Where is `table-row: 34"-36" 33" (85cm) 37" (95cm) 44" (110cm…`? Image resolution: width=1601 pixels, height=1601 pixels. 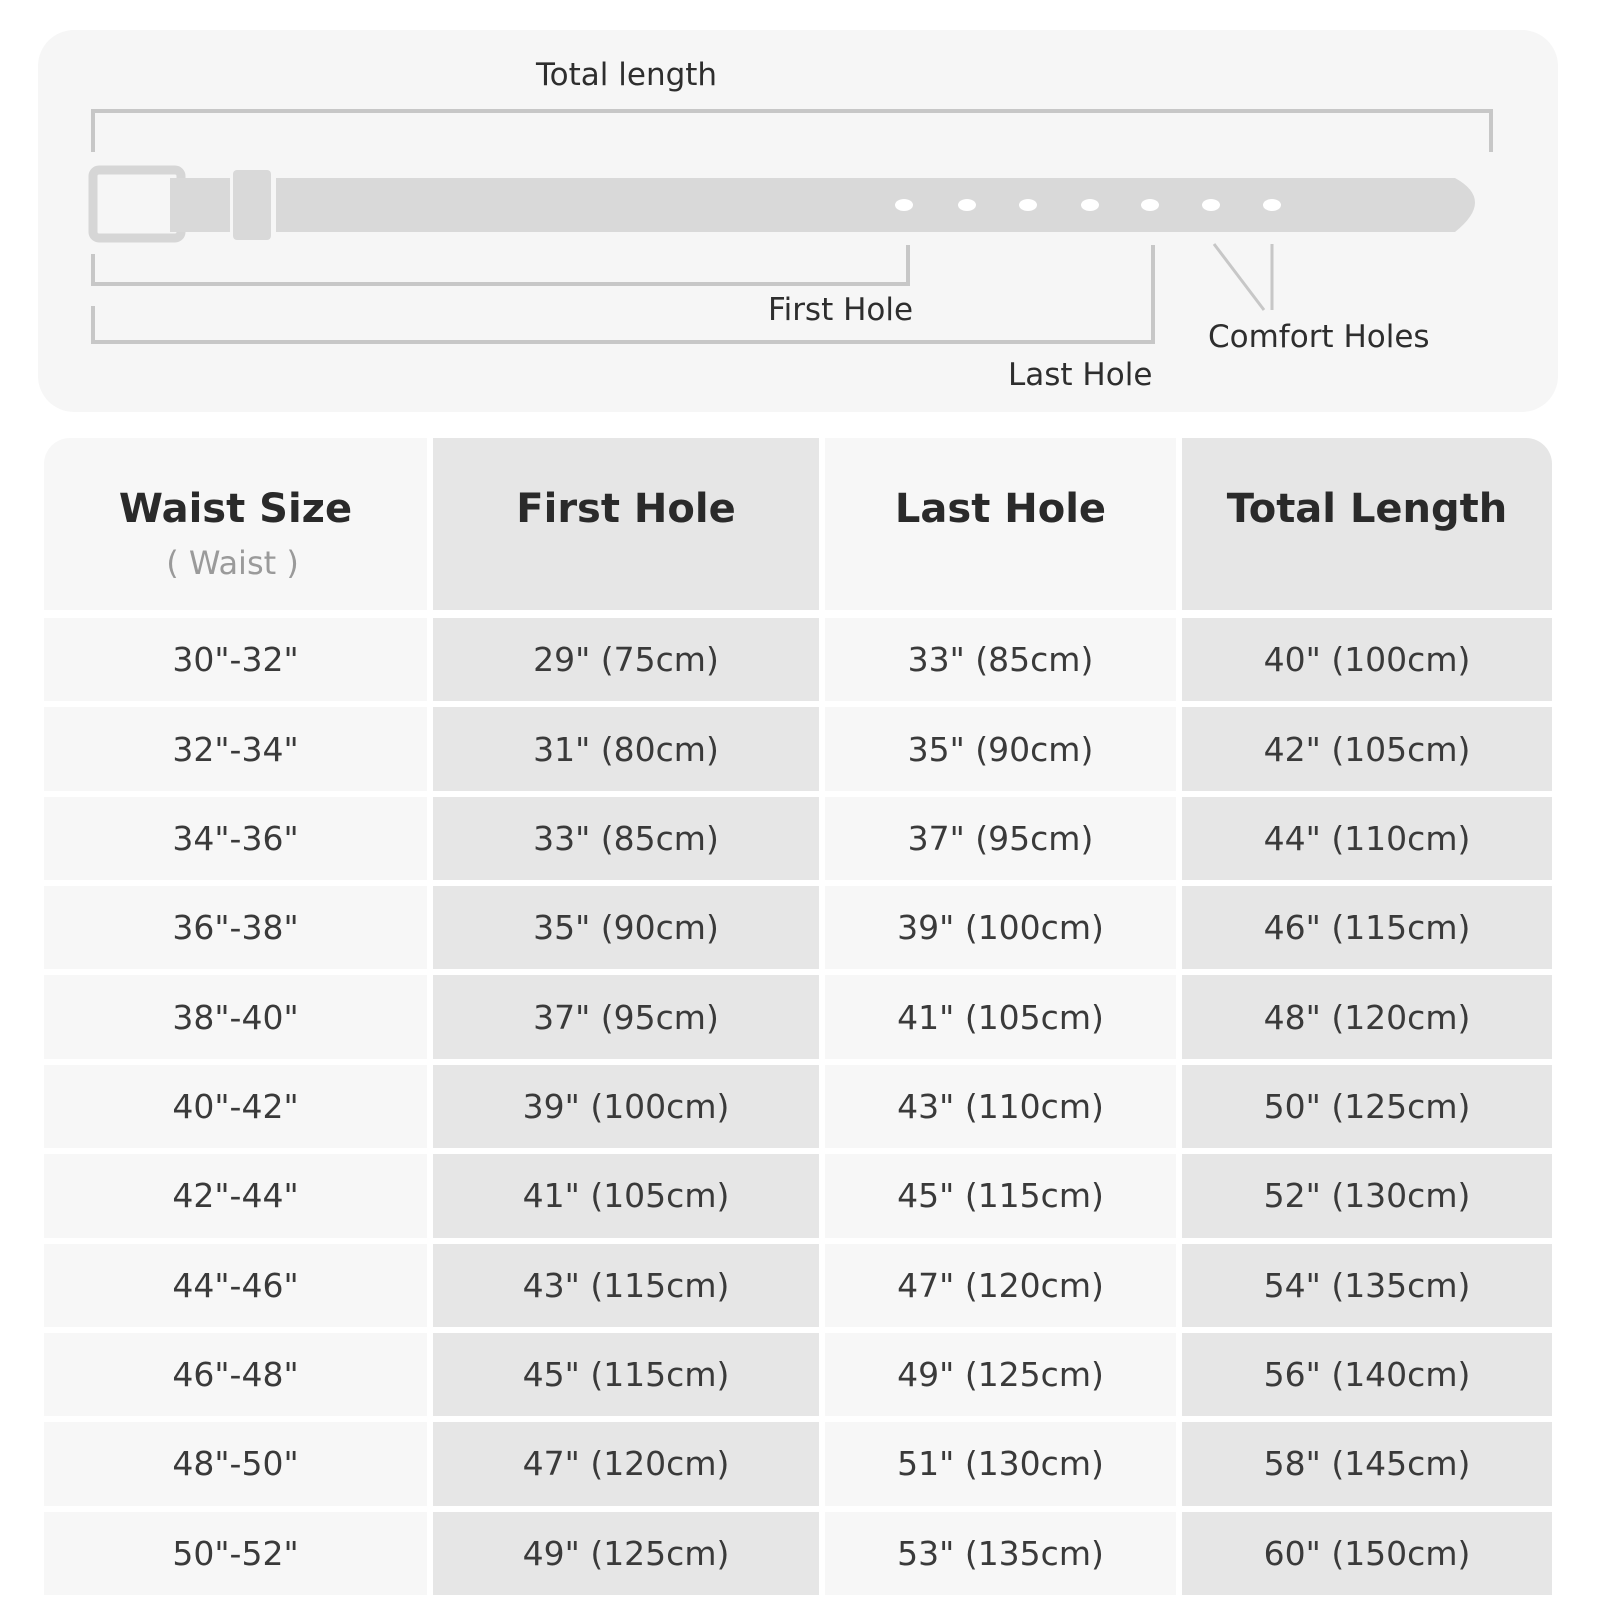
table-row: 34"-36" 33" (85cm) 37" (95cm) 44" (110cm… is located at coordinates (798, 841).